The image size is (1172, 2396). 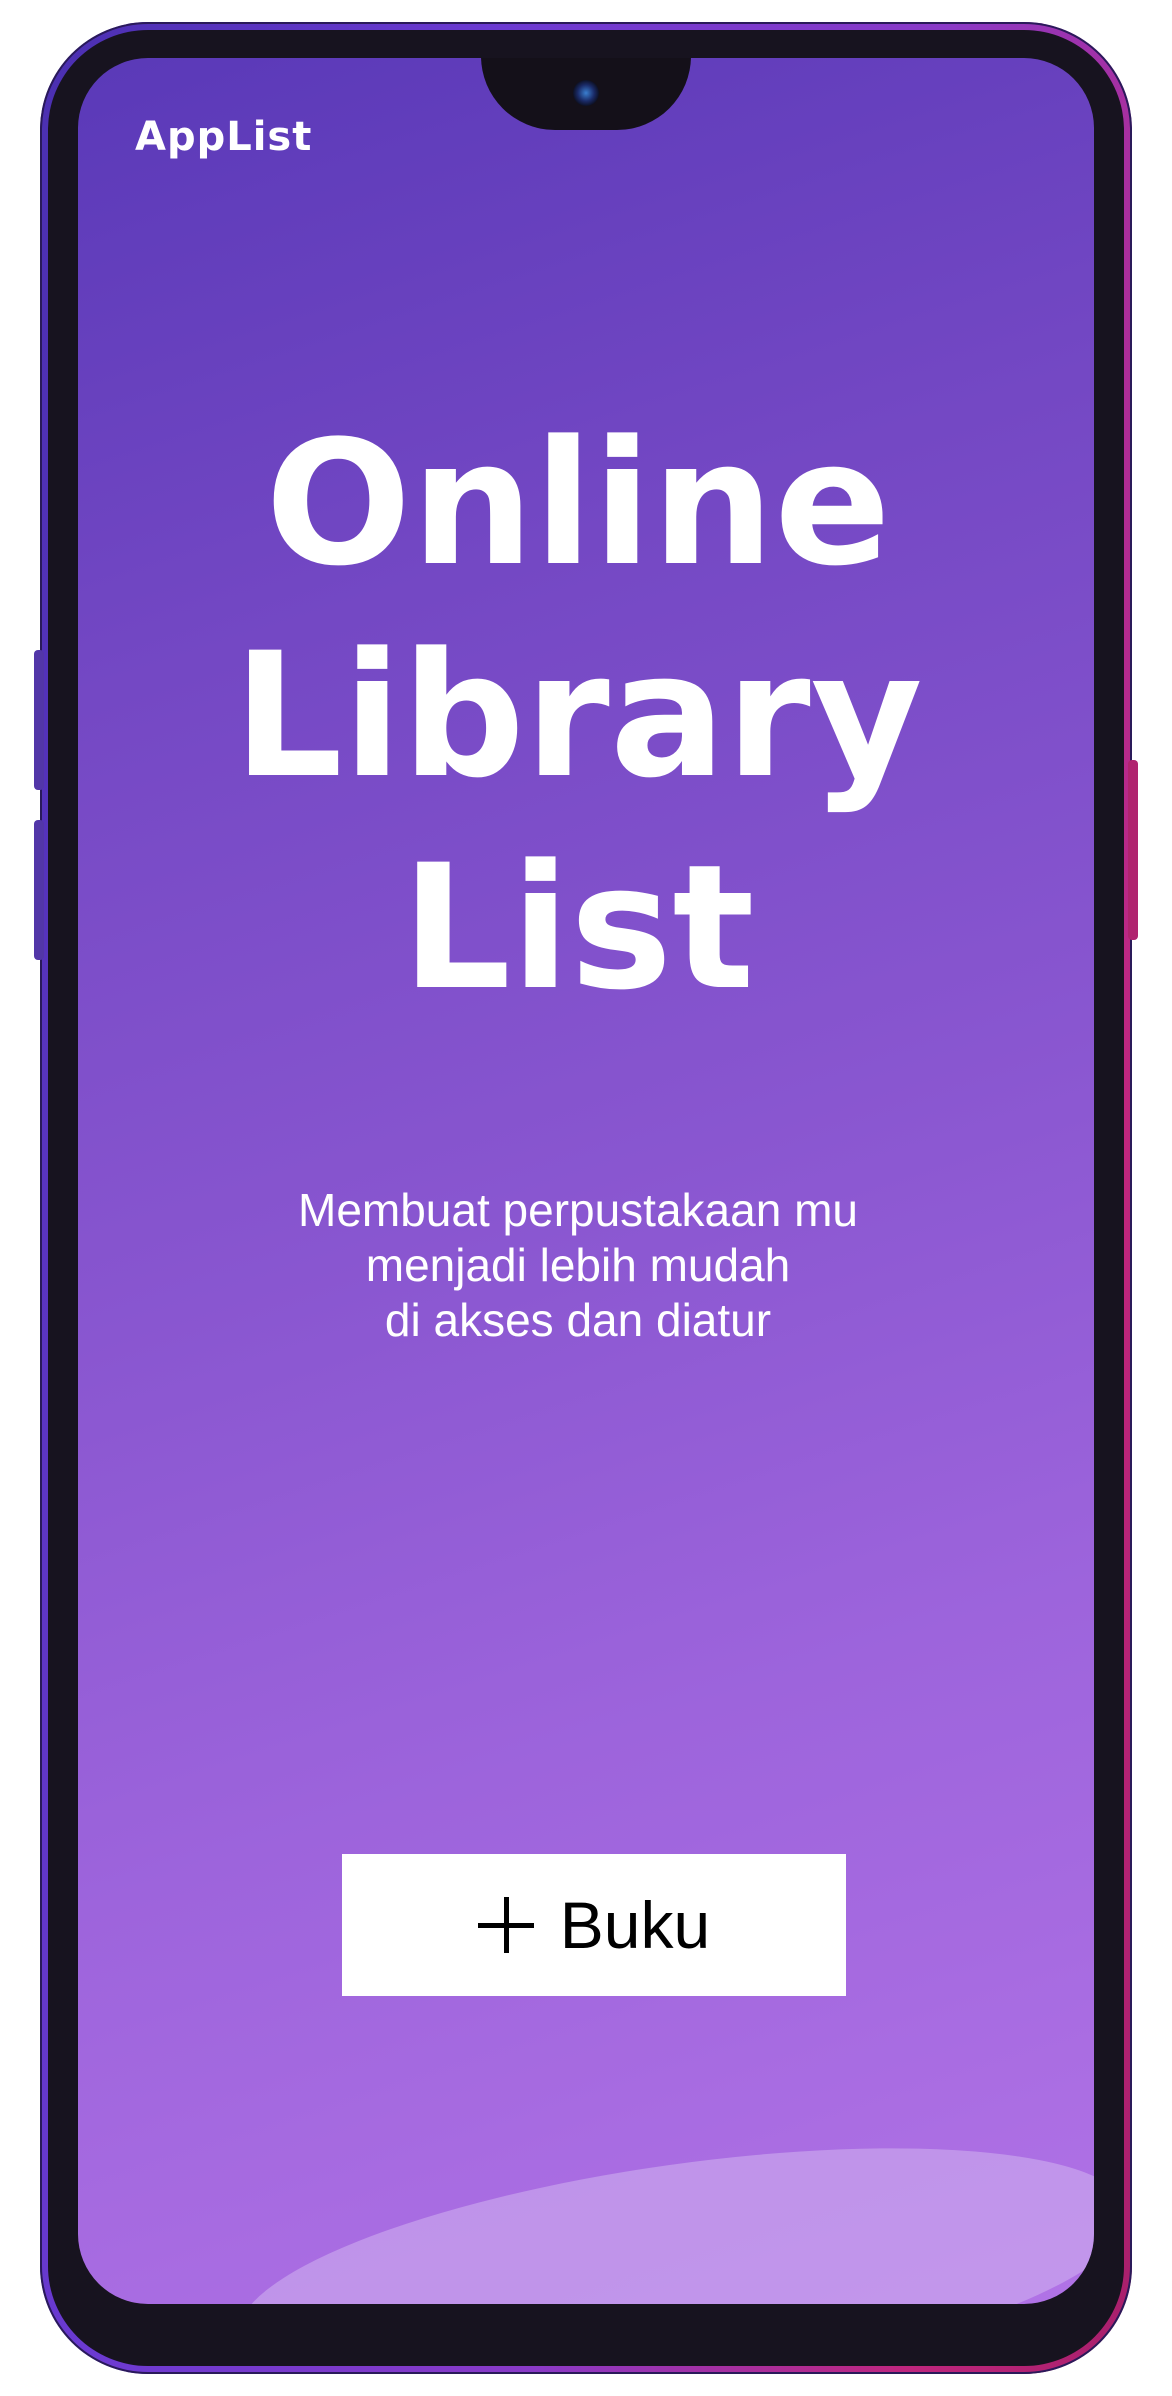 What do you see at coordinates (658, 2203) in the screenshot?
I see `screen-reflection` at bounding box center [658, 2203].